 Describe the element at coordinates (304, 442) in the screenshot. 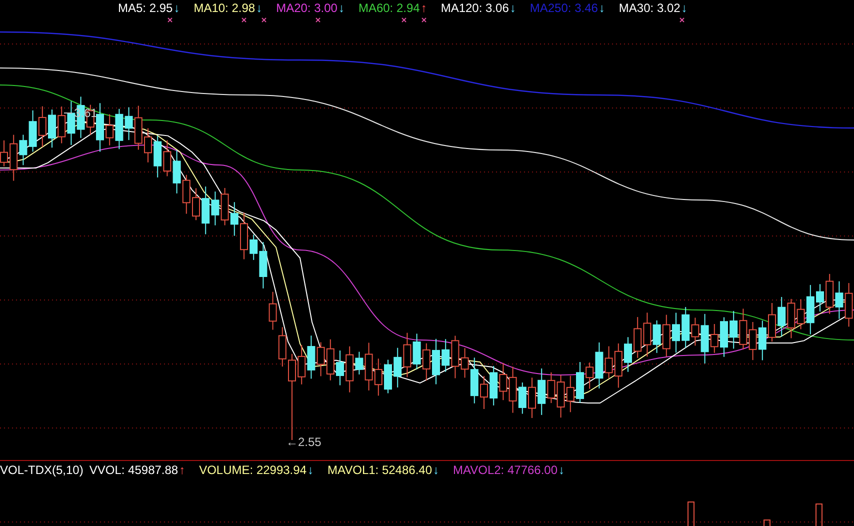

I see `price-label: ←2.55` at that location.